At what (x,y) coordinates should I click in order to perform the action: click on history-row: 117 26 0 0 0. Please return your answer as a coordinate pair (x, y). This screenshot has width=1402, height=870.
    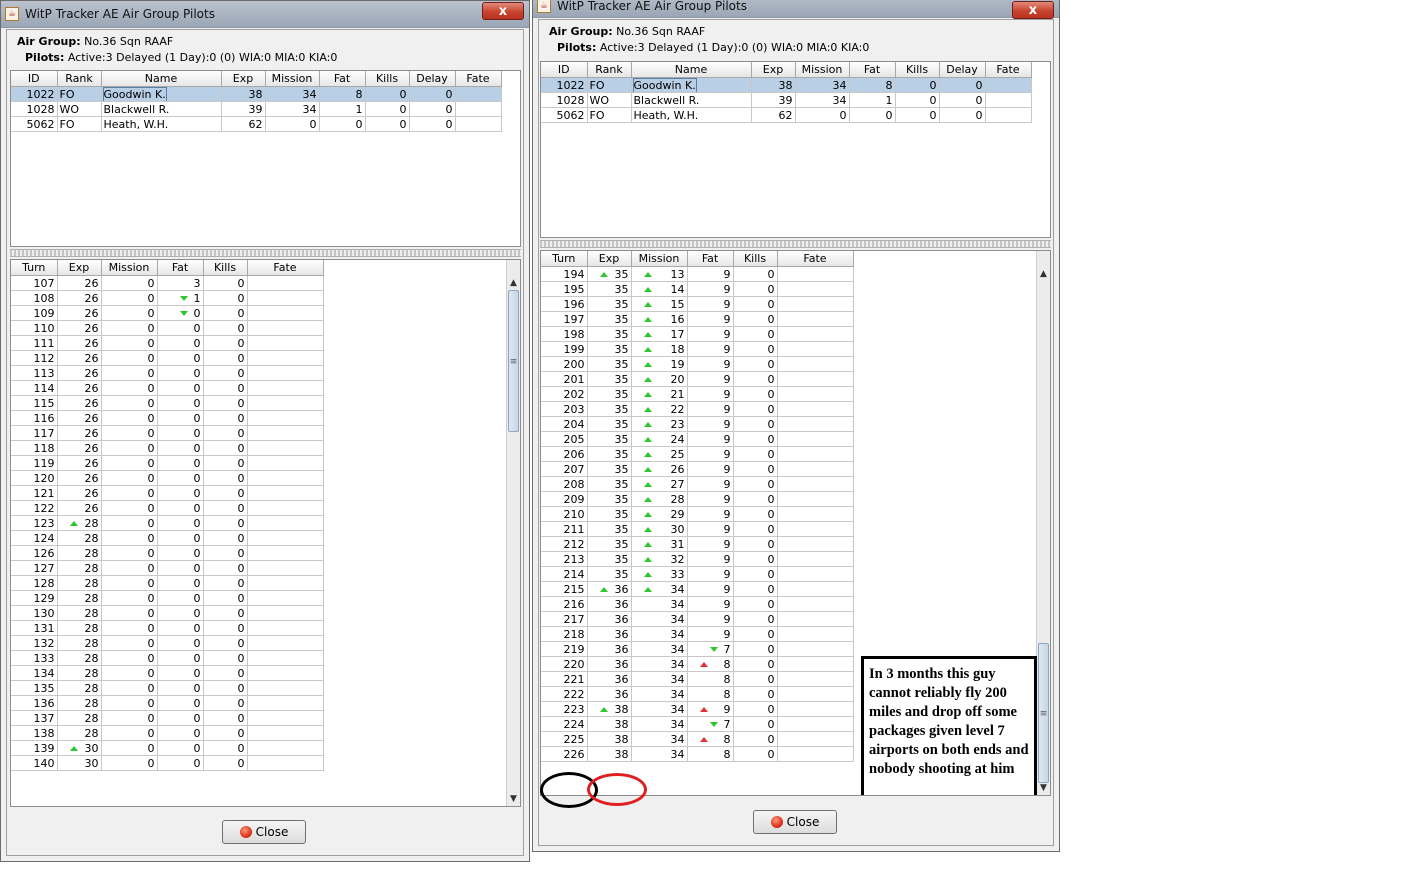
    Looking at the image, I should click on (167, 433).